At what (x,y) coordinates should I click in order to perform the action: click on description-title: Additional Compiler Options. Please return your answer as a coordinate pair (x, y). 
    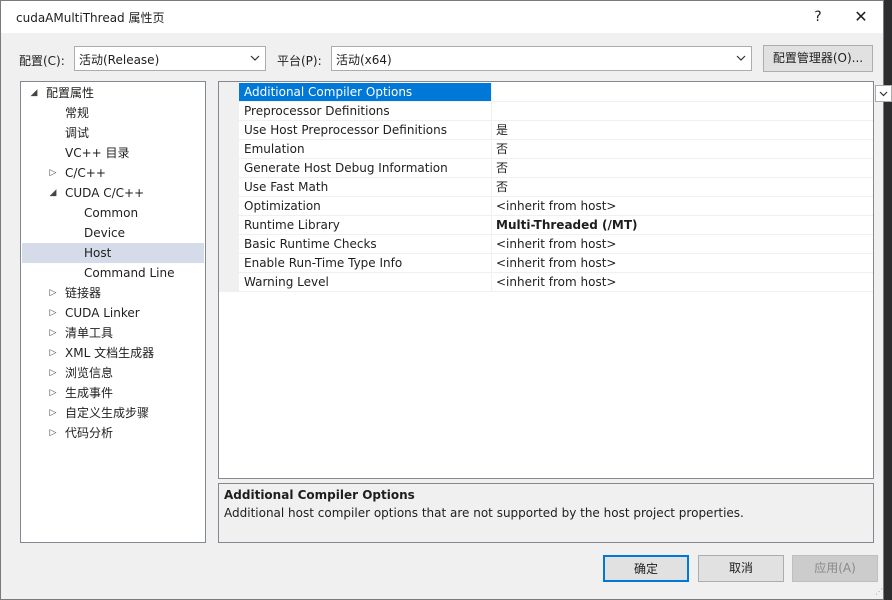
    Looking at the image, I should click on (319, 495).